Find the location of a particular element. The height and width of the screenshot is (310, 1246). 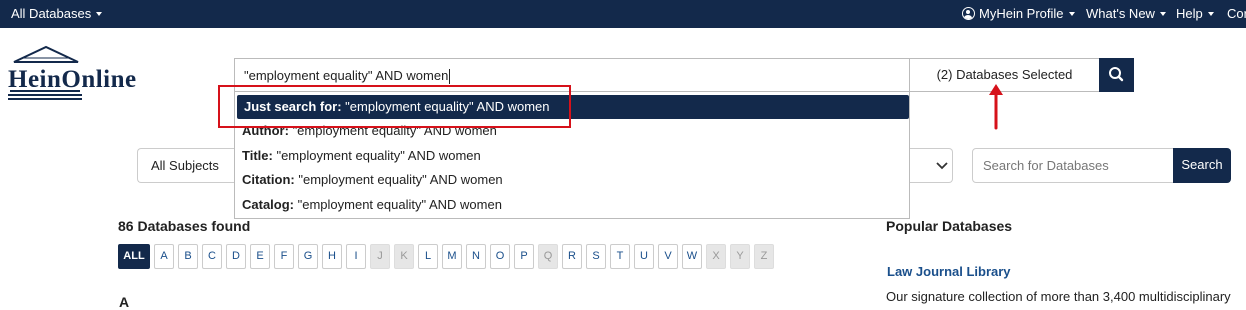

whats-new-label: What's New is located at coordinates (1120, 13).